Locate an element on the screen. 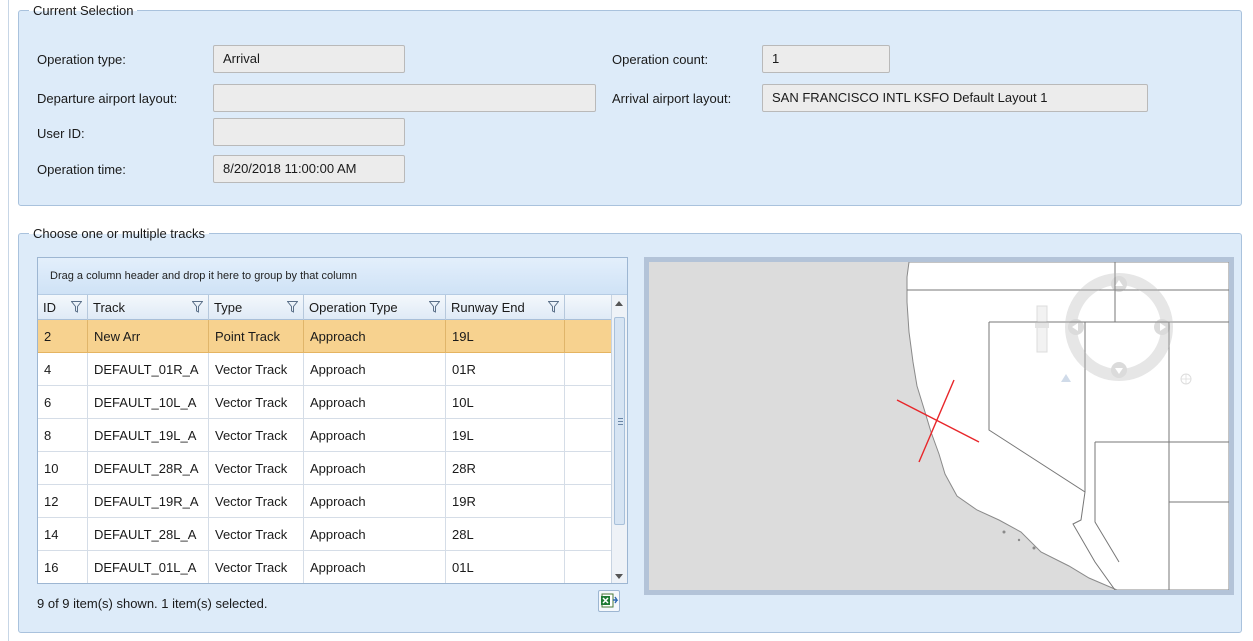 The width and height of the screenshot is (1253, 641). user-id-field is located at coordinates (309, 132).